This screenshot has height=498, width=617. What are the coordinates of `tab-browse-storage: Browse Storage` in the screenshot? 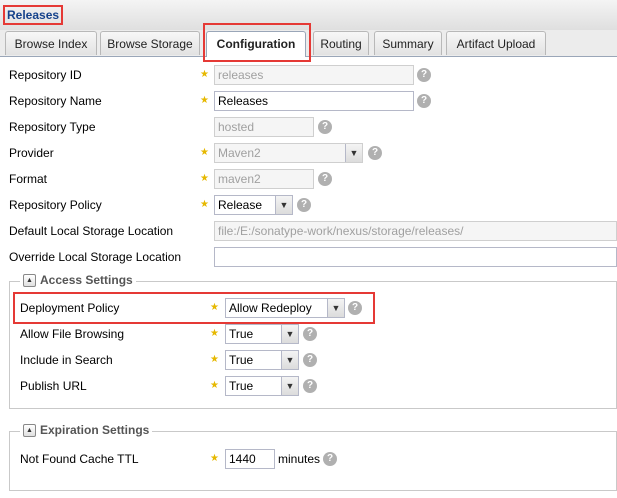 It's located at (150, 43).